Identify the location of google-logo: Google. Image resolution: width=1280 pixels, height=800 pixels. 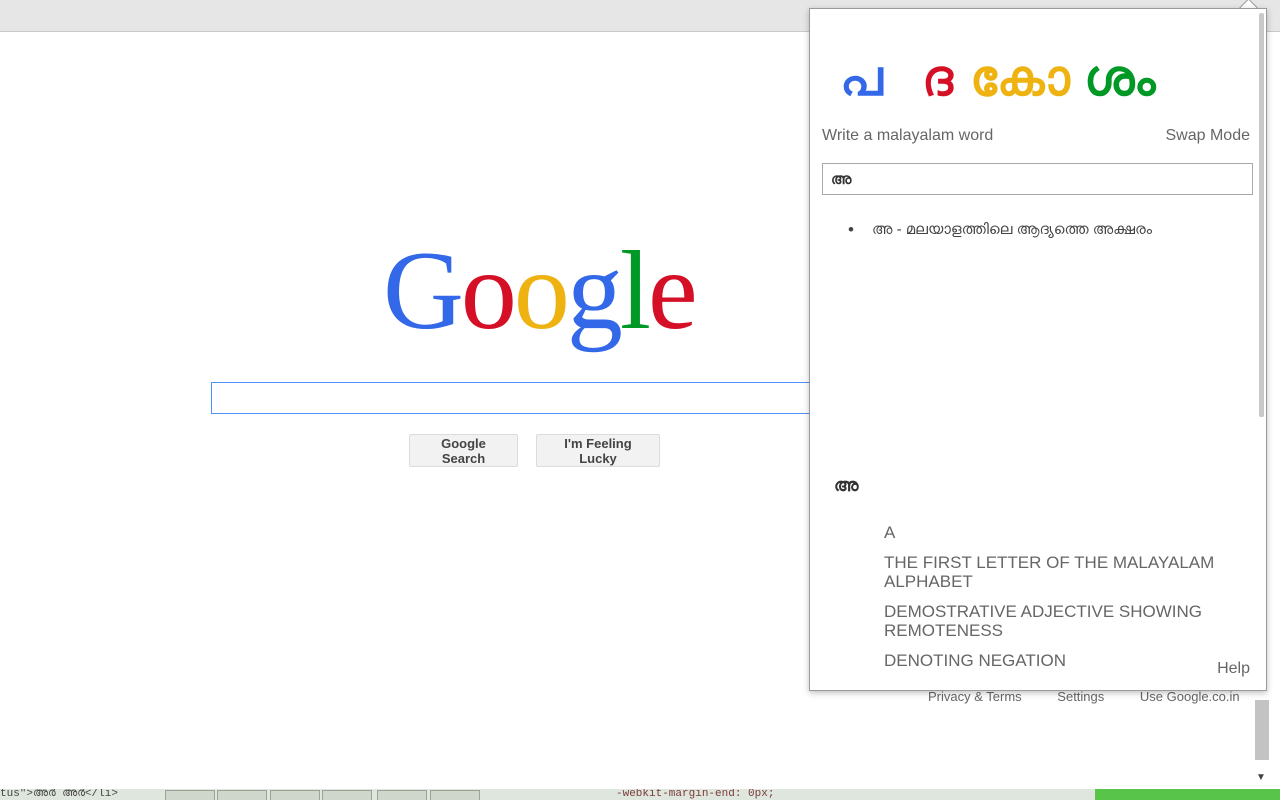
(540, 291).